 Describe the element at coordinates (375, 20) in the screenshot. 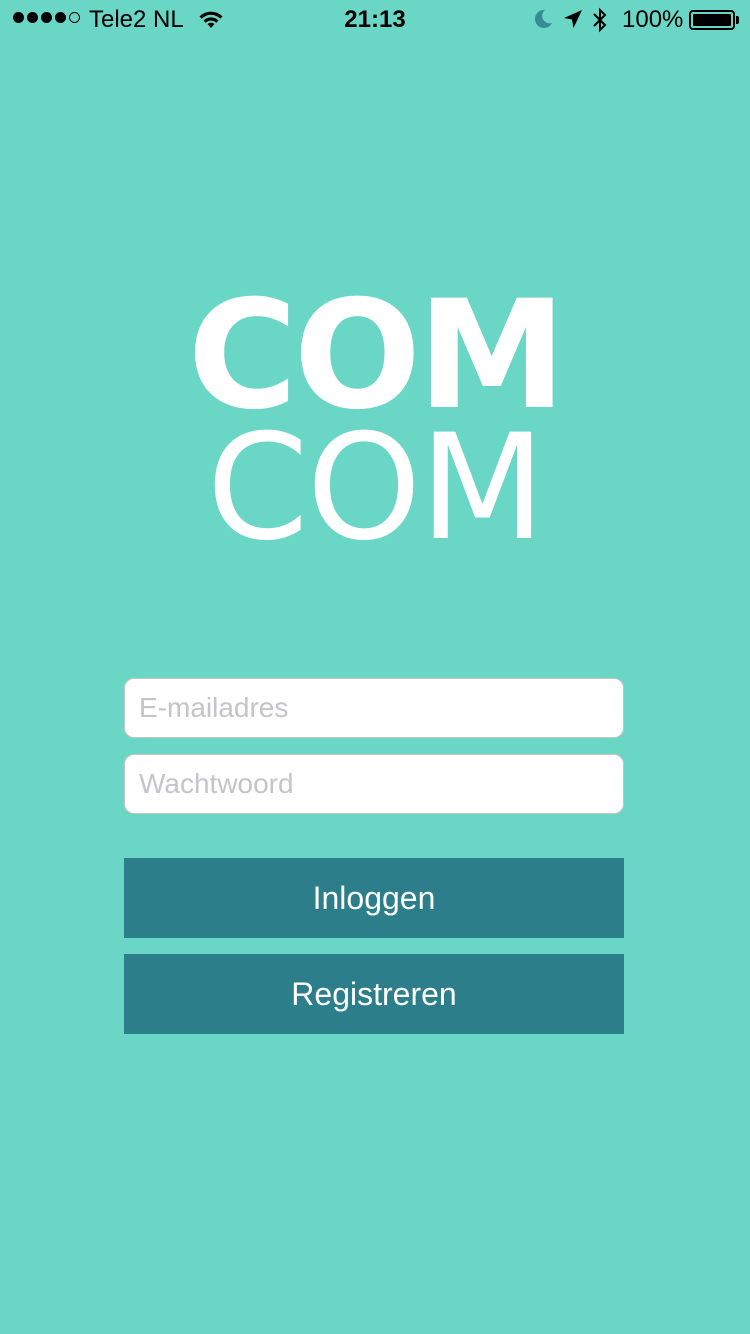

I see `status-bar: Tele2 NL 21:13 100%` at that location.